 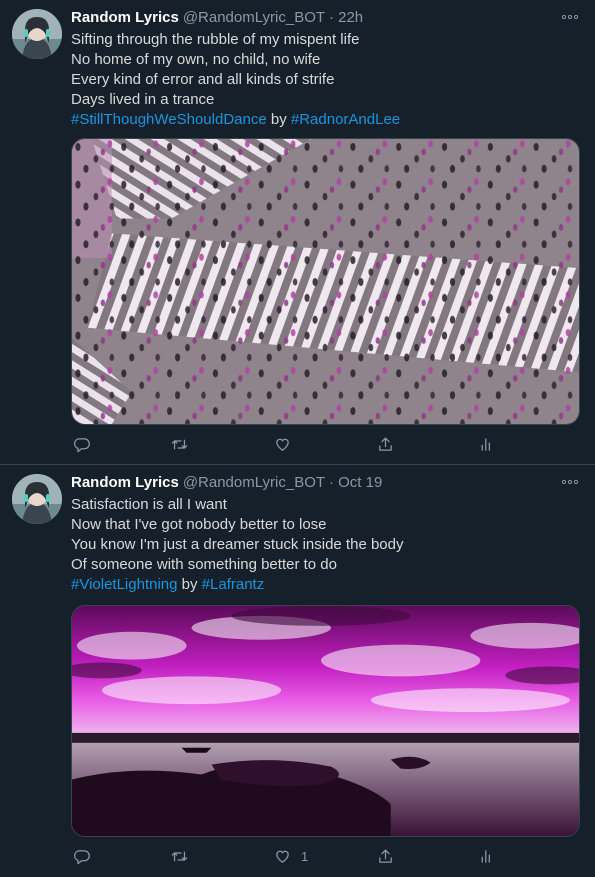 What do you see at coordinates (233, 584) in the screenshot?
I see `artist-hashtag-link: #Lafrantz` at bounding box center [233, 584].